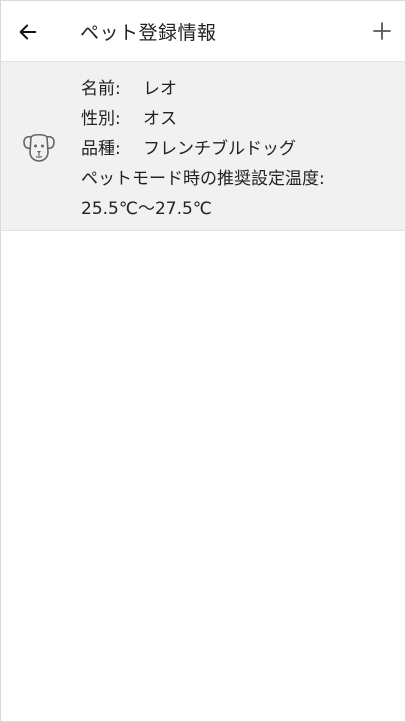 The width and height of the screenshot is (406, 722). Describe the element at coordinates (219, 149) in the screenshot. I see `pet-breed-value: フレンチブルドッグ` at that location.